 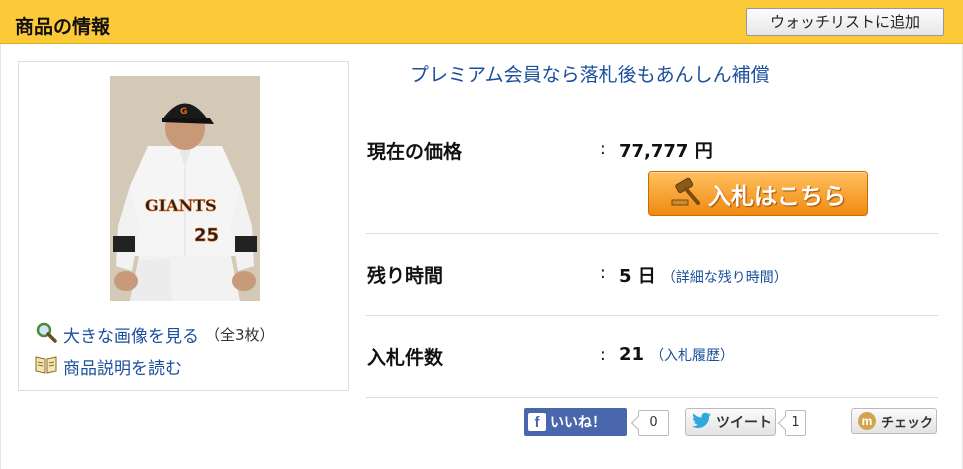 I want to click on gavel-icon, so click(x=687, y=194).